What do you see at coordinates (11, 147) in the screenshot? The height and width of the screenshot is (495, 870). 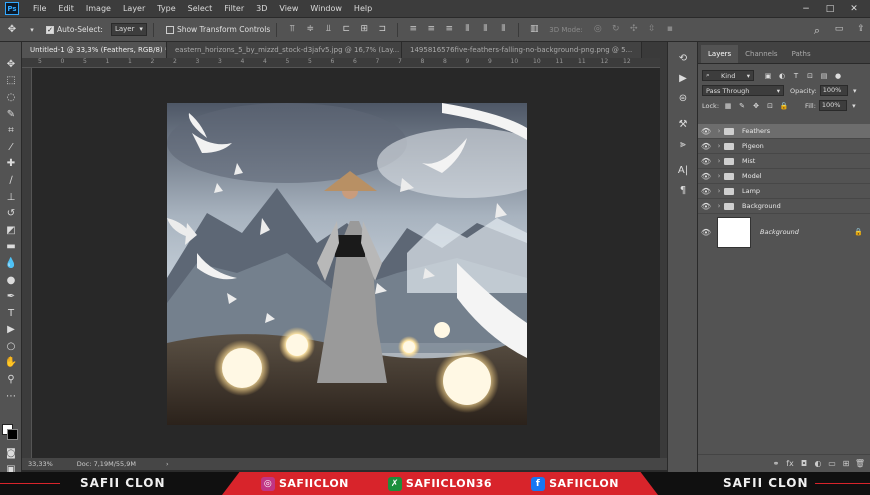 I see `eyedropper-tool-icon: ⁄` at bounding box center [11, 147].